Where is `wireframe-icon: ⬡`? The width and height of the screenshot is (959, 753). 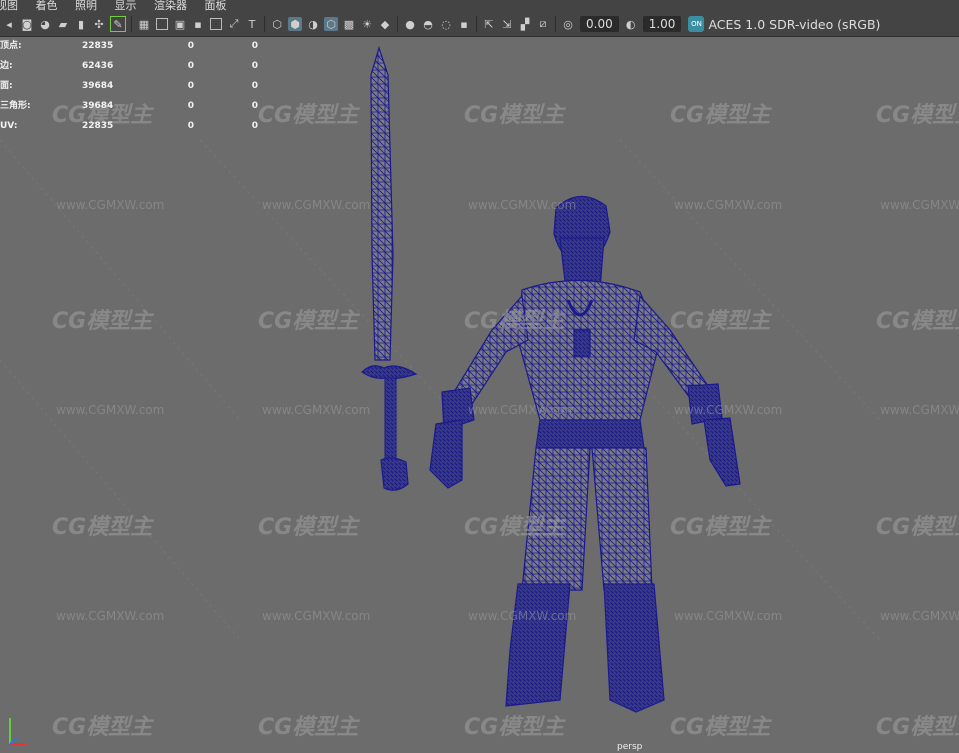 wireframe-icon: ⬡ is located at coordinates (277, 24).